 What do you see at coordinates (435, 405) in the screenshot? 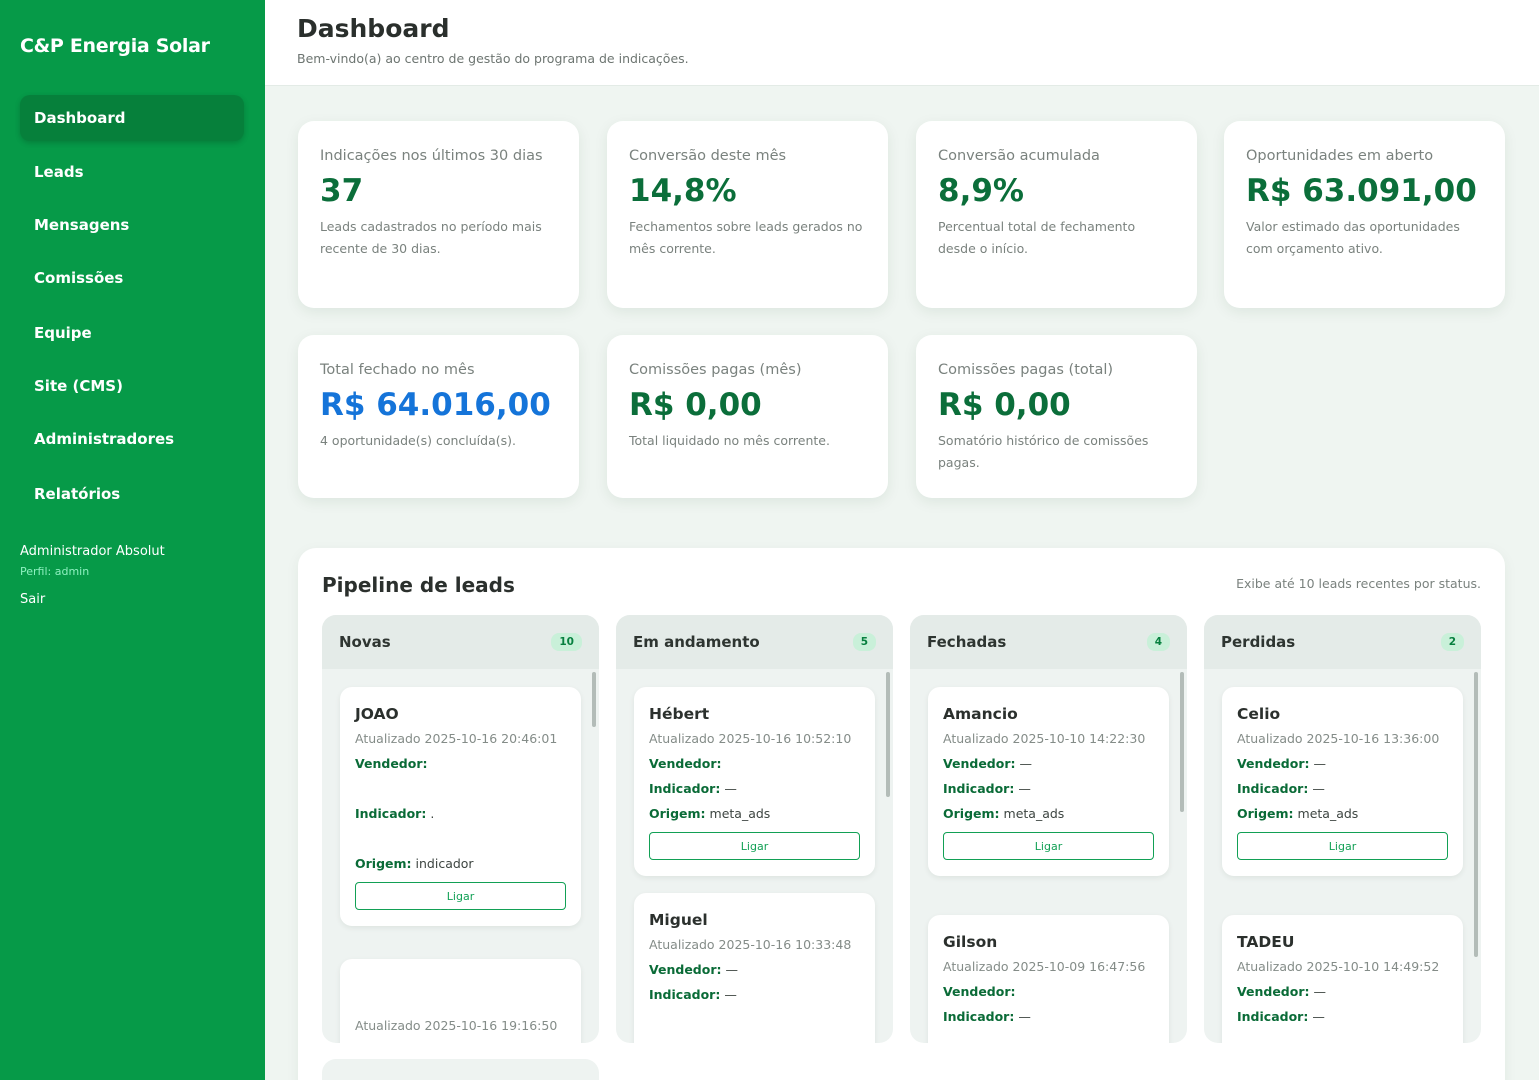
I see `stat-value: R$ 64.016,00` at bounding box center [435, 405].